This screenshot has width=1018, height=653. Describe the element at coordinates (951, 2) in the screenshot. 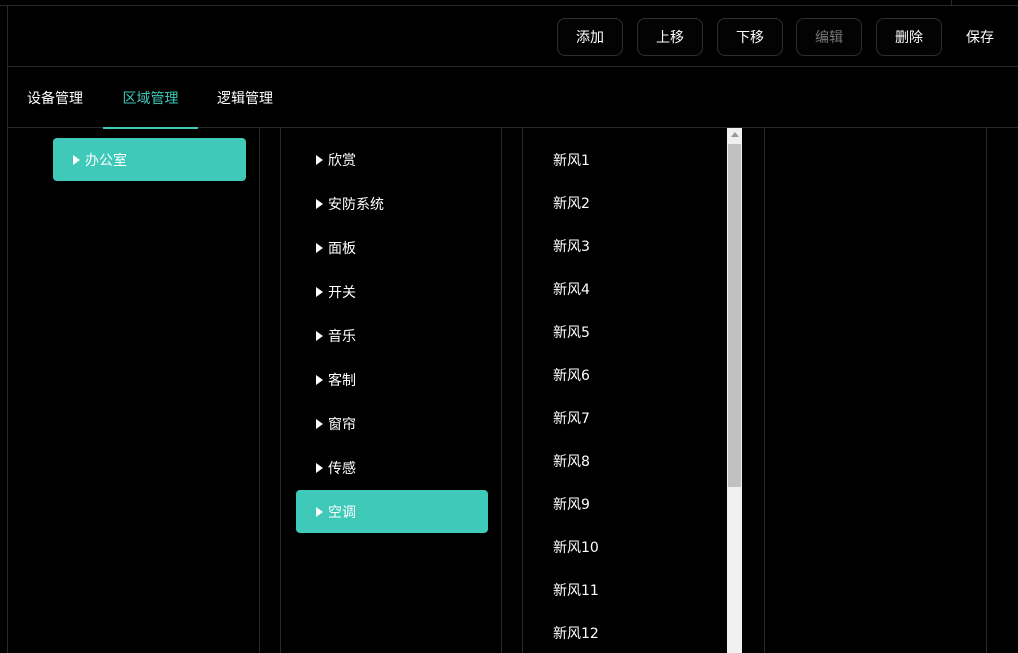

I see `top-right-divider` at that location.